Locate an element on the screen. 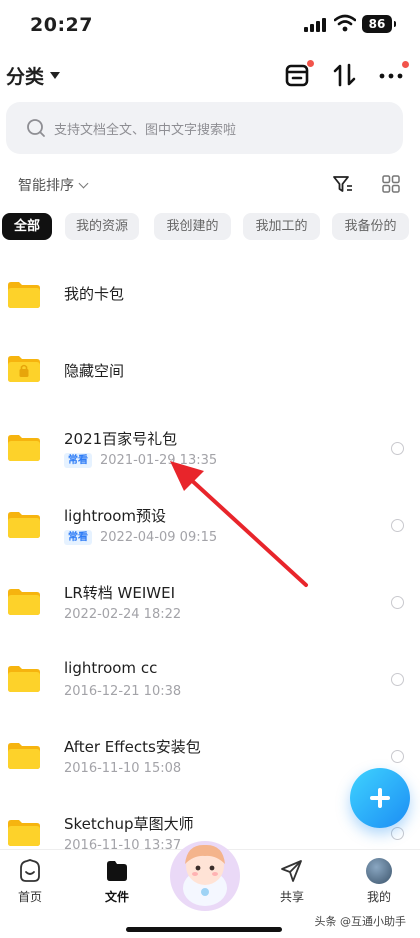 The width and height of the screenshot is (420, 938). file-date: 2016-11-10 13:37 is located at coordinates (123, 843).